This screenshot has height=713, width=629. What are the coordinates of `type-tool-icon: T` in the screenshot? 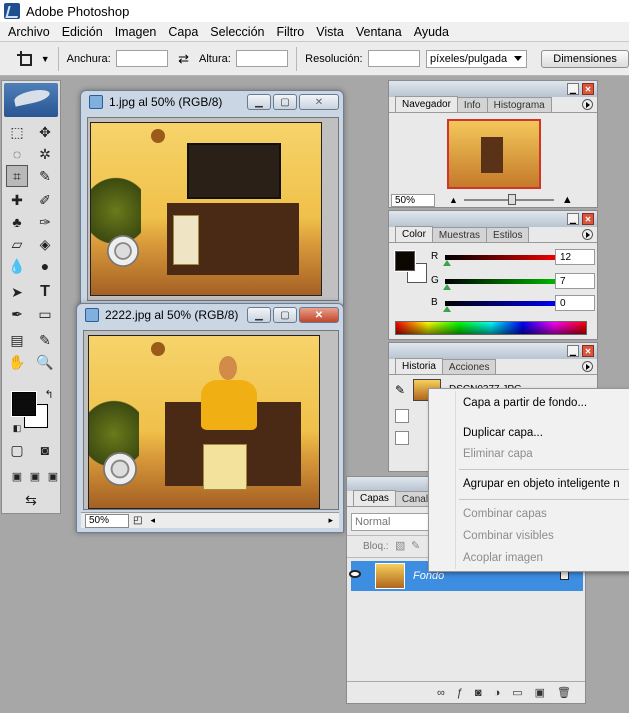 It's located at (45, 292).